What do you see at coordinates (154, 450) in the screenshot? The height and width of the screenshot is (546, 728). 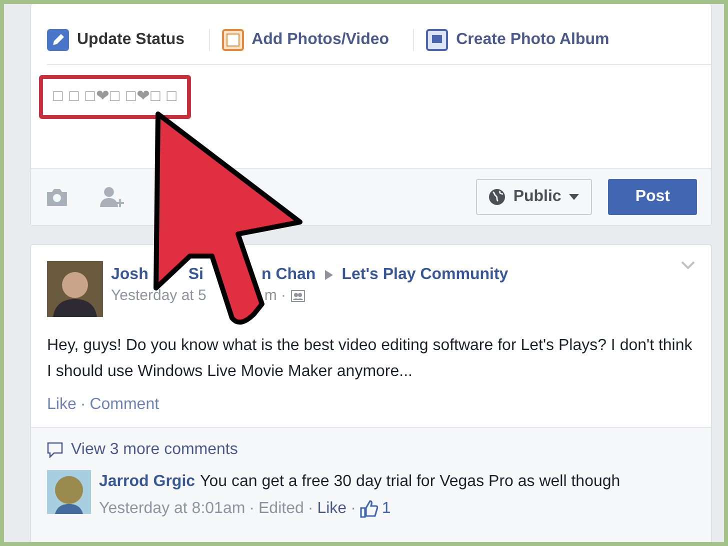 I see `view-comments-link: View 3 more comments` at bounding box center [154, 450].